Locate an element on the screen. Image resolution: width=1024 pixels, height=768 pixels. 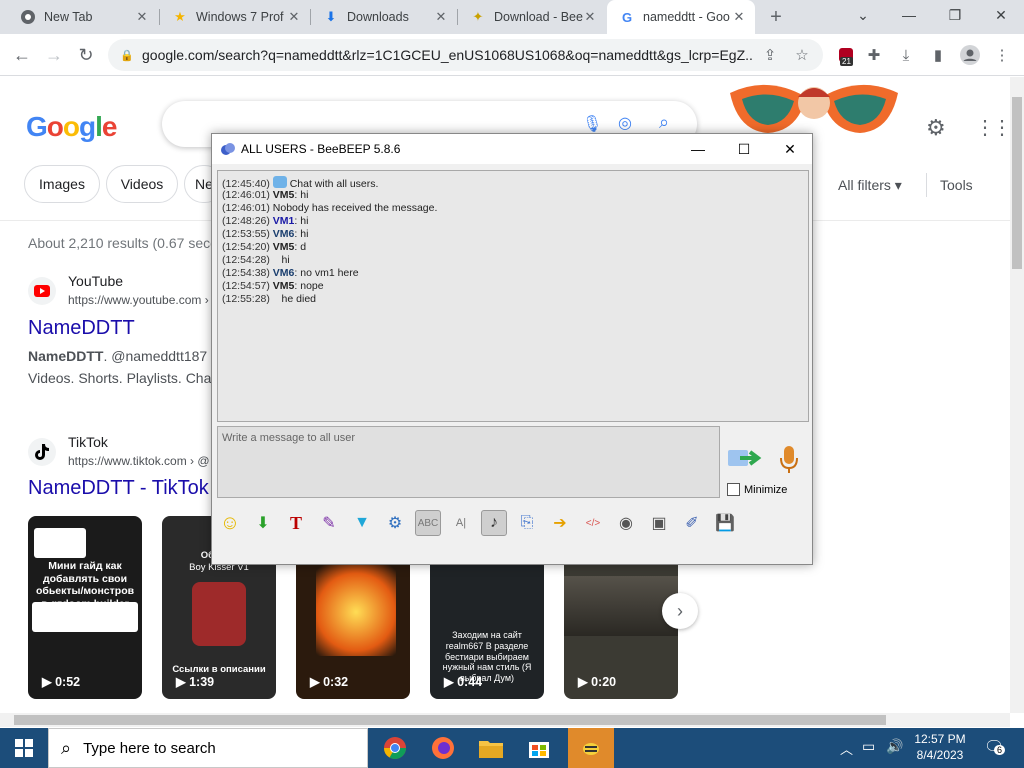
beebeep-taskbar-icon is located at coordinates (591, 748).